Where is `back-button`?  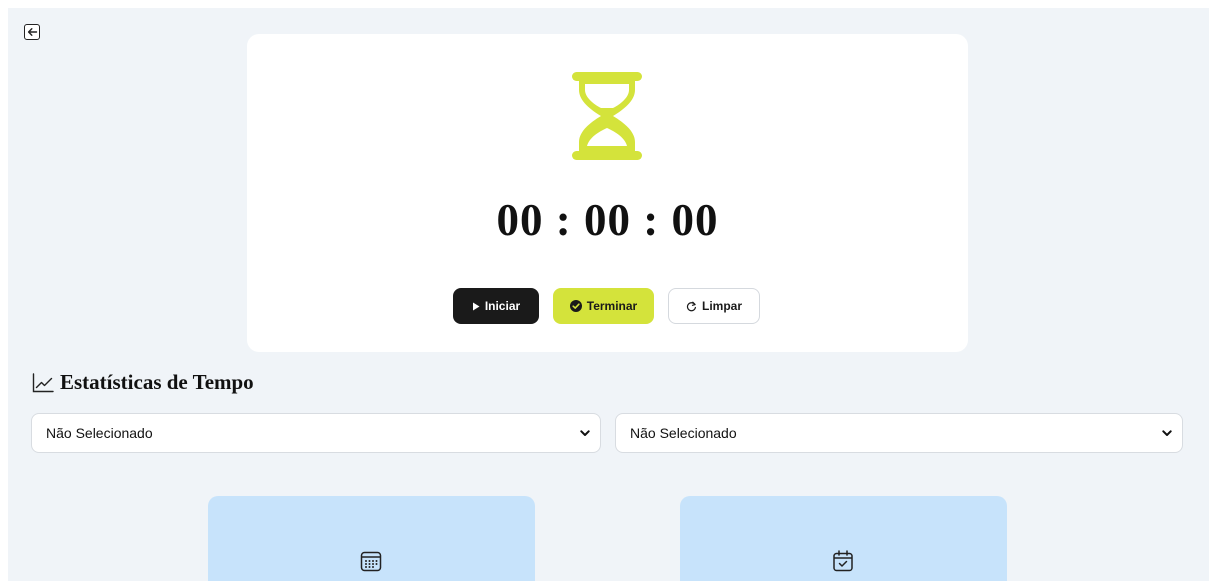
back-button is located at coordinates (32, 32).